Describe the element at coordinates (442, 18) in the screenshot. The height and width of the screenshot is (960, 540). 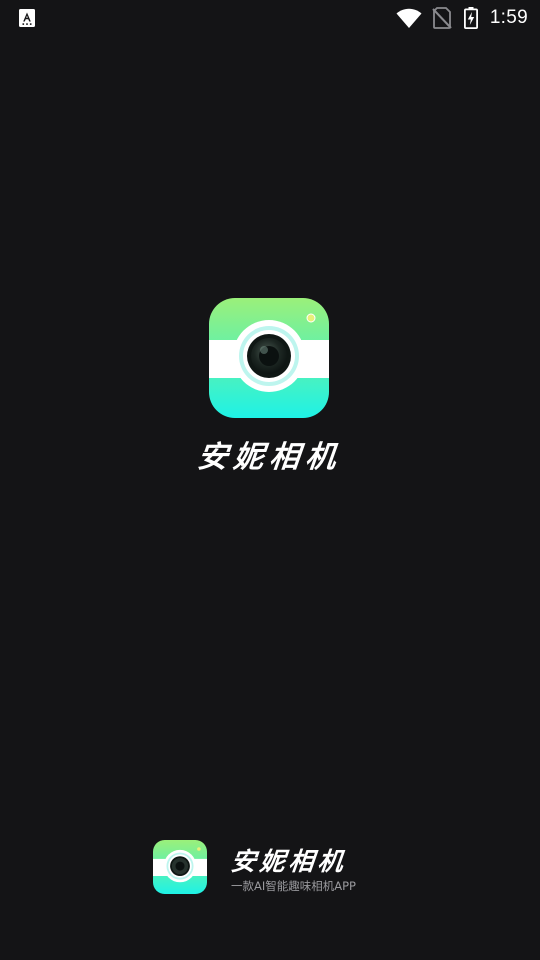
I see `no-sim-icon` at that location.